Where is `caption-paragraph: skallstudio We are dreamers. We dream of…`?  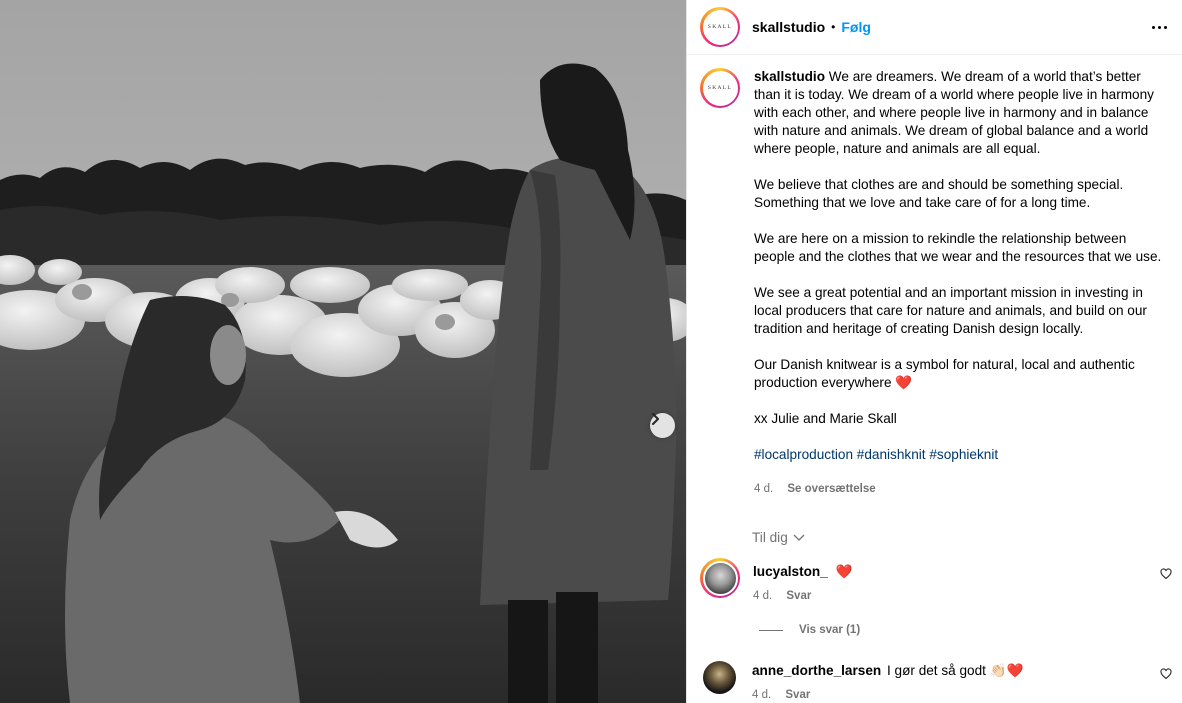
caption-paragraph: skallstudio We are dreamers. We dream of… is located at coordinates (959, 113).